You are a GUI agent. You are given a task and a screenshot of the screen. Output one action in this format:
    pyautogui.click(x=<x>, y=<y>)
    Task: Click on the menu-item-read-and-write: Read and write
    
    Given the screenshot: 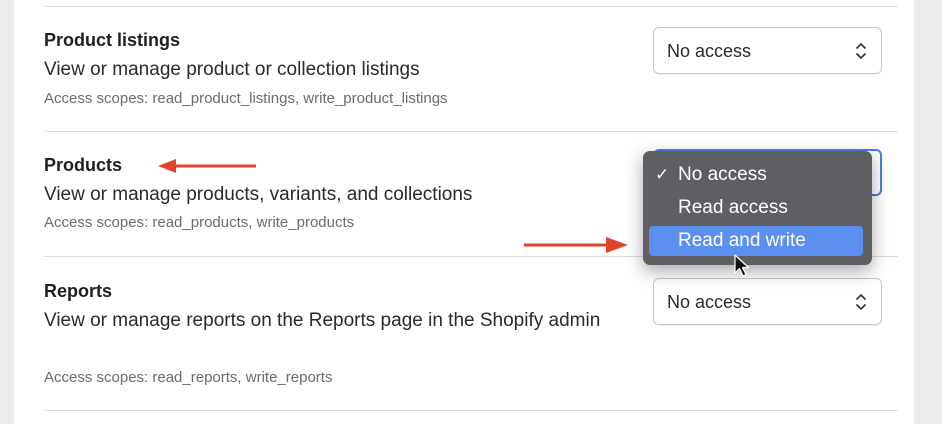 What is the action you would take?
    pyautogui.click(x=756, y=241)
    